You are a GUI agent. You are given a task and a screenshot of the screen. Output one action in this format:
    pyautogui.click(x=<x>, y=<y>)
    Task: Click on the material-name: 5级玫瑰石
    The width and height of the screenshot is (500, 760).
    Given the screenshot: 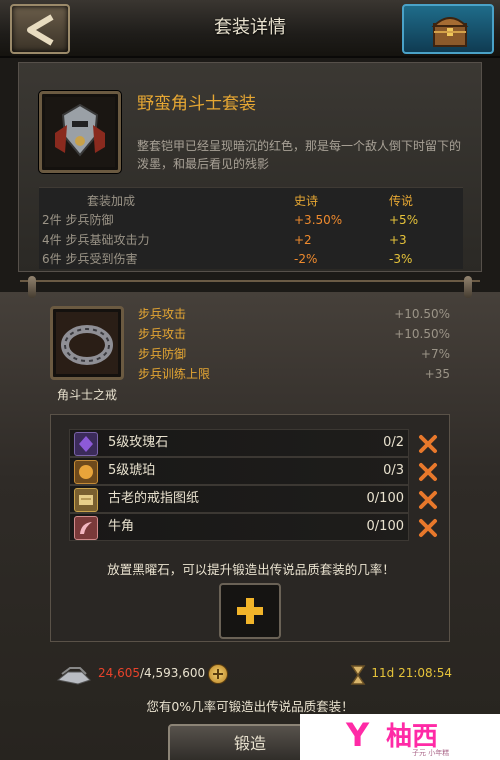 What is the action you would take?
    pyautogui.click(x=138, y=442)
    